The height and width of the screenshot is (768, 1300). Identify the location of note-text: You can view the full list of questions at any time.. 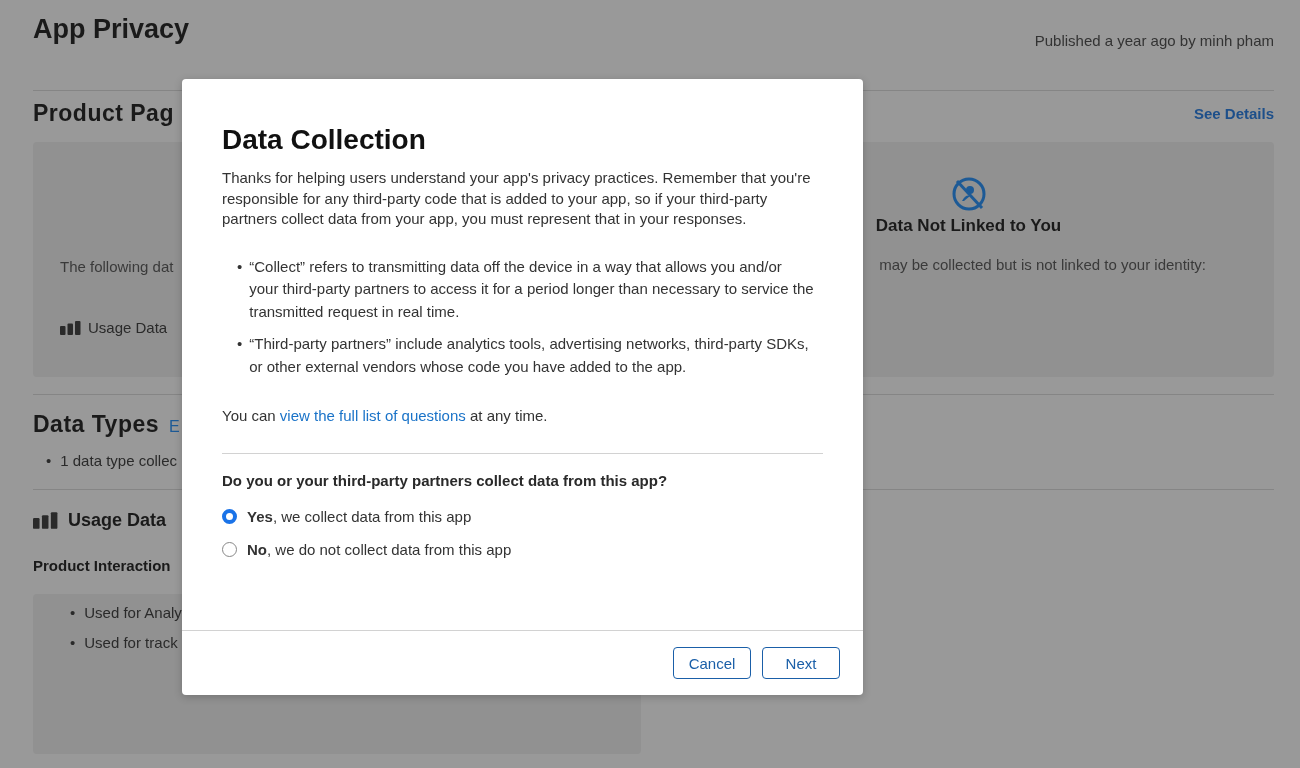
(385, 416).